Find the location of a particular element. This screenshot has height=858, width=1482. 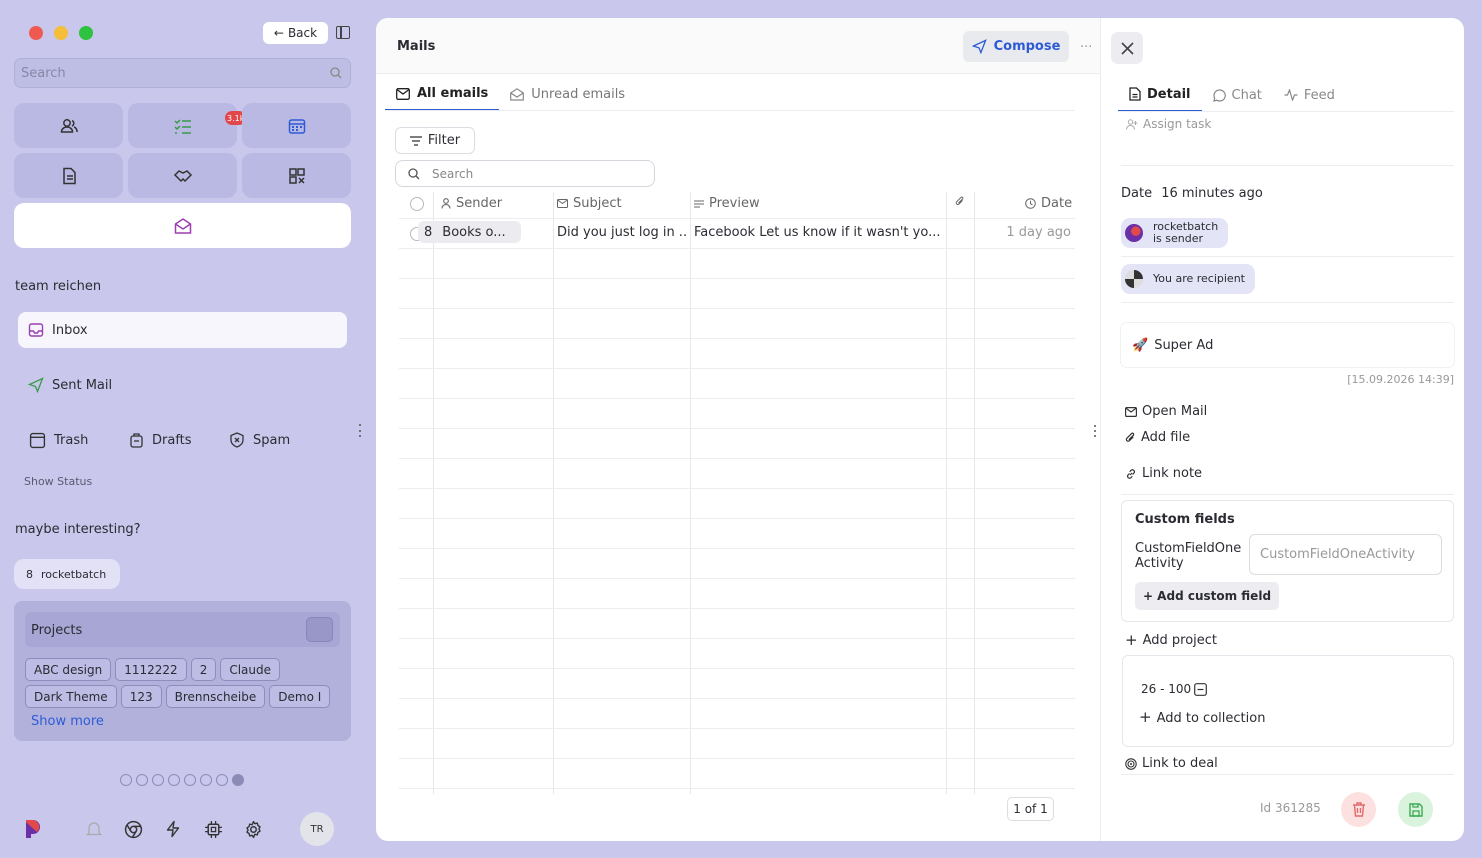

add-project-button: + Add project is located at coordinates (1171, 640).